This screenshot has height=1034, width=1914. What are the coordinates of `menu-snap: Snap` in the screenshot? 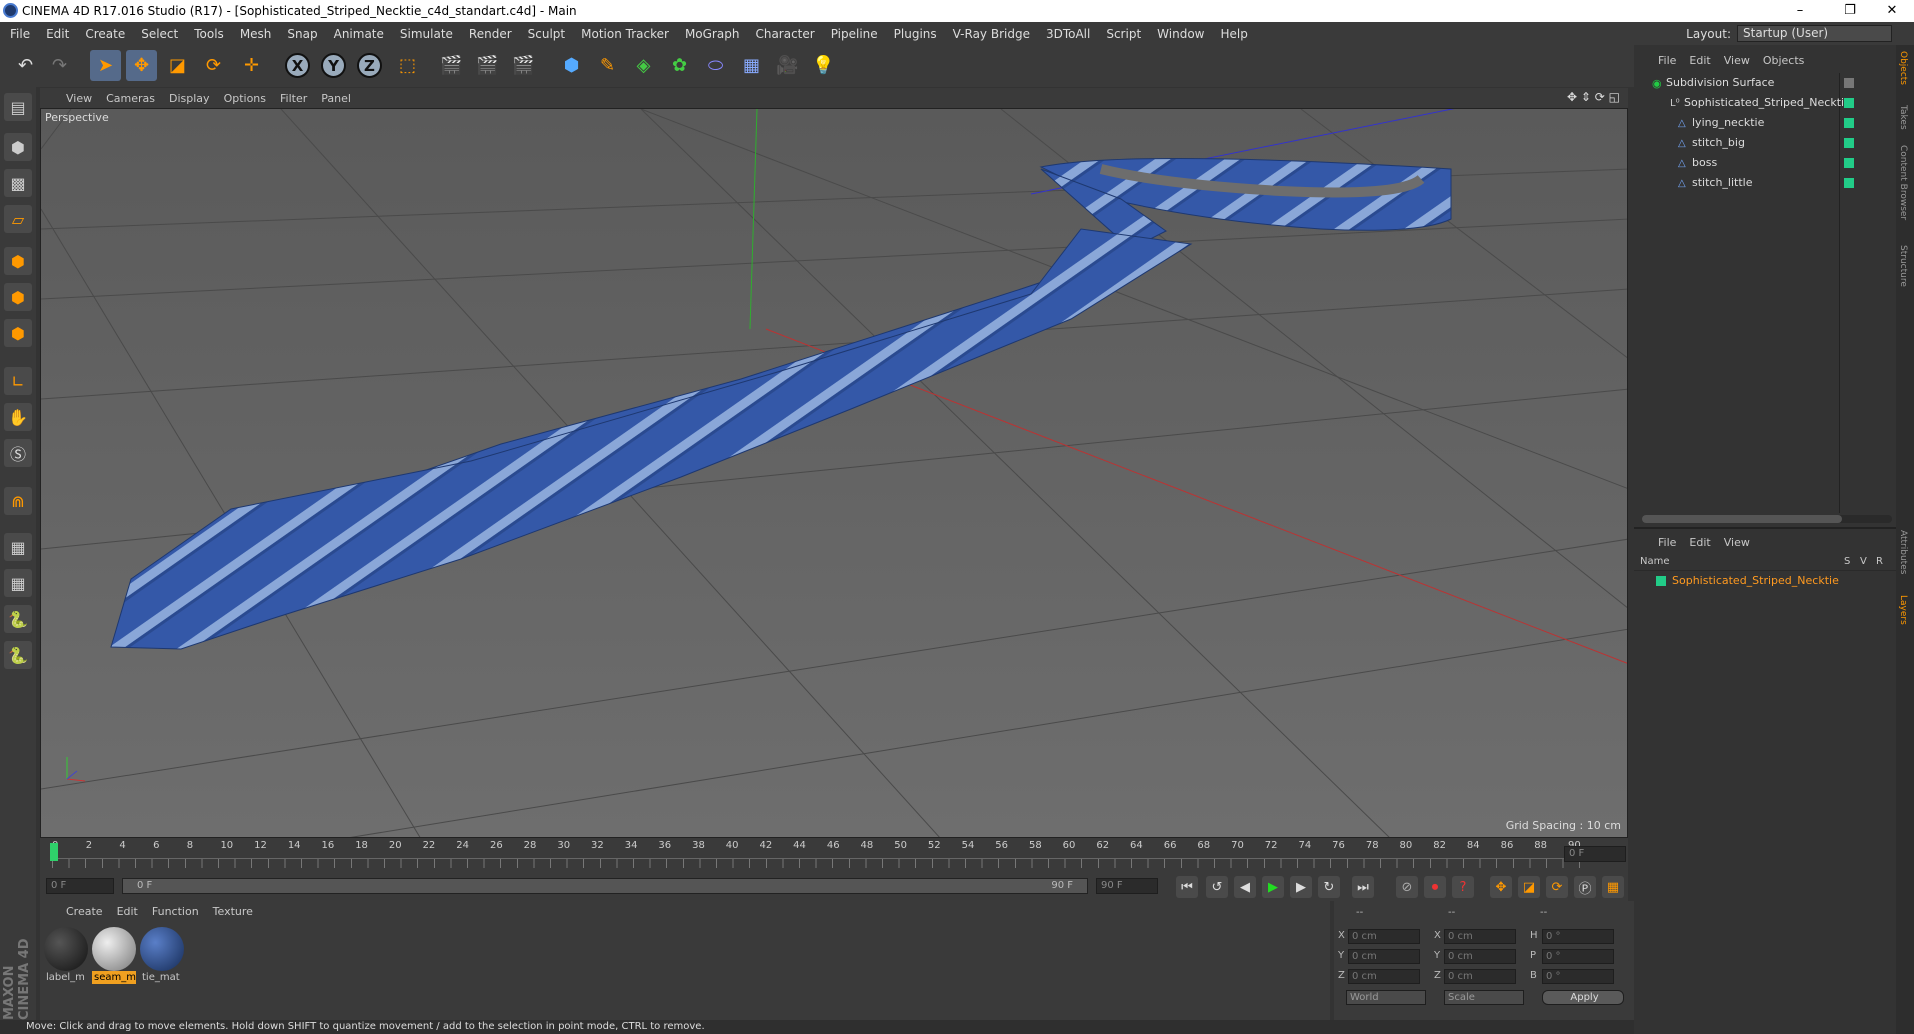 It's located at (302, 34).